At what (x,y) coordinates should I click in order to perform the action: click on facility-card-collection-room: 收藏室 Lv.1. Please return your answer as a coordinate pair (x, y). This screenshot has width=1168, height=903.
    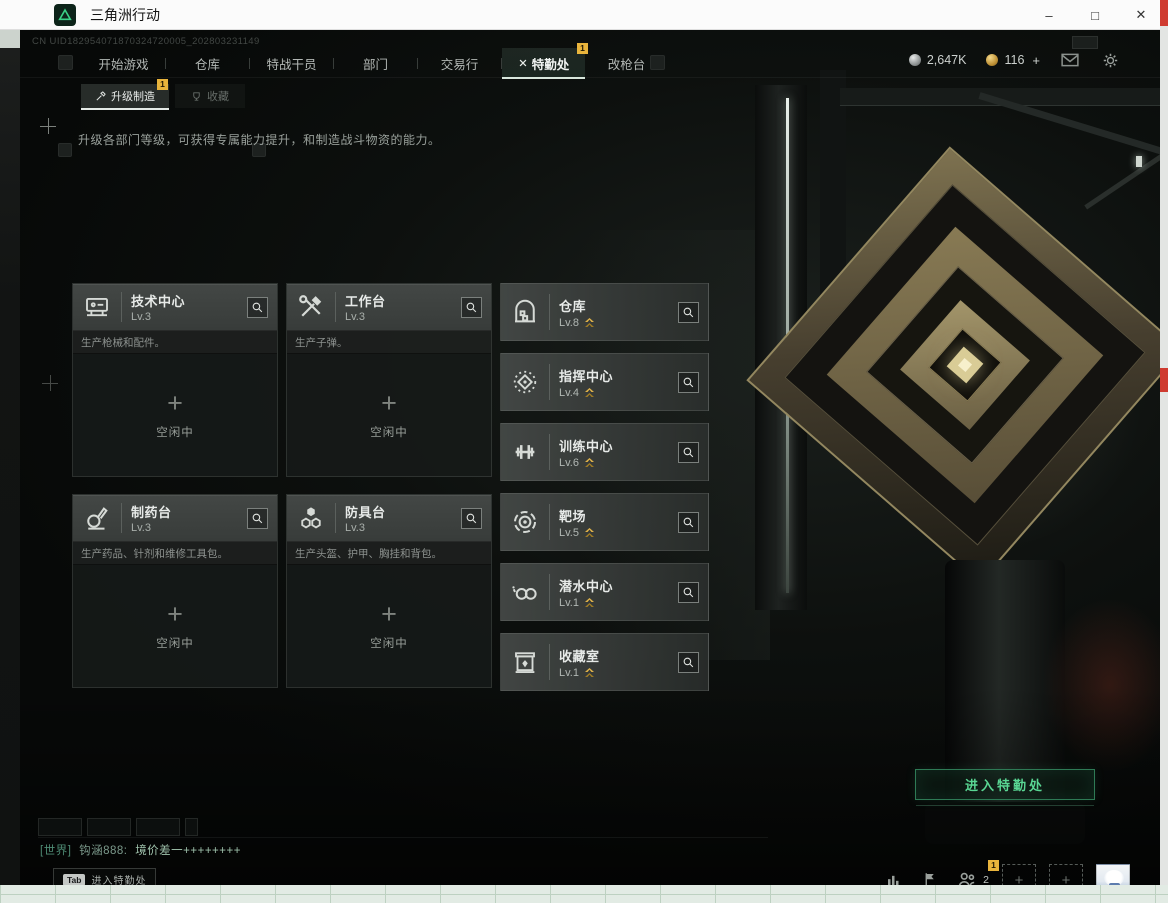
    Looking at the image, I should click on (604, 662).